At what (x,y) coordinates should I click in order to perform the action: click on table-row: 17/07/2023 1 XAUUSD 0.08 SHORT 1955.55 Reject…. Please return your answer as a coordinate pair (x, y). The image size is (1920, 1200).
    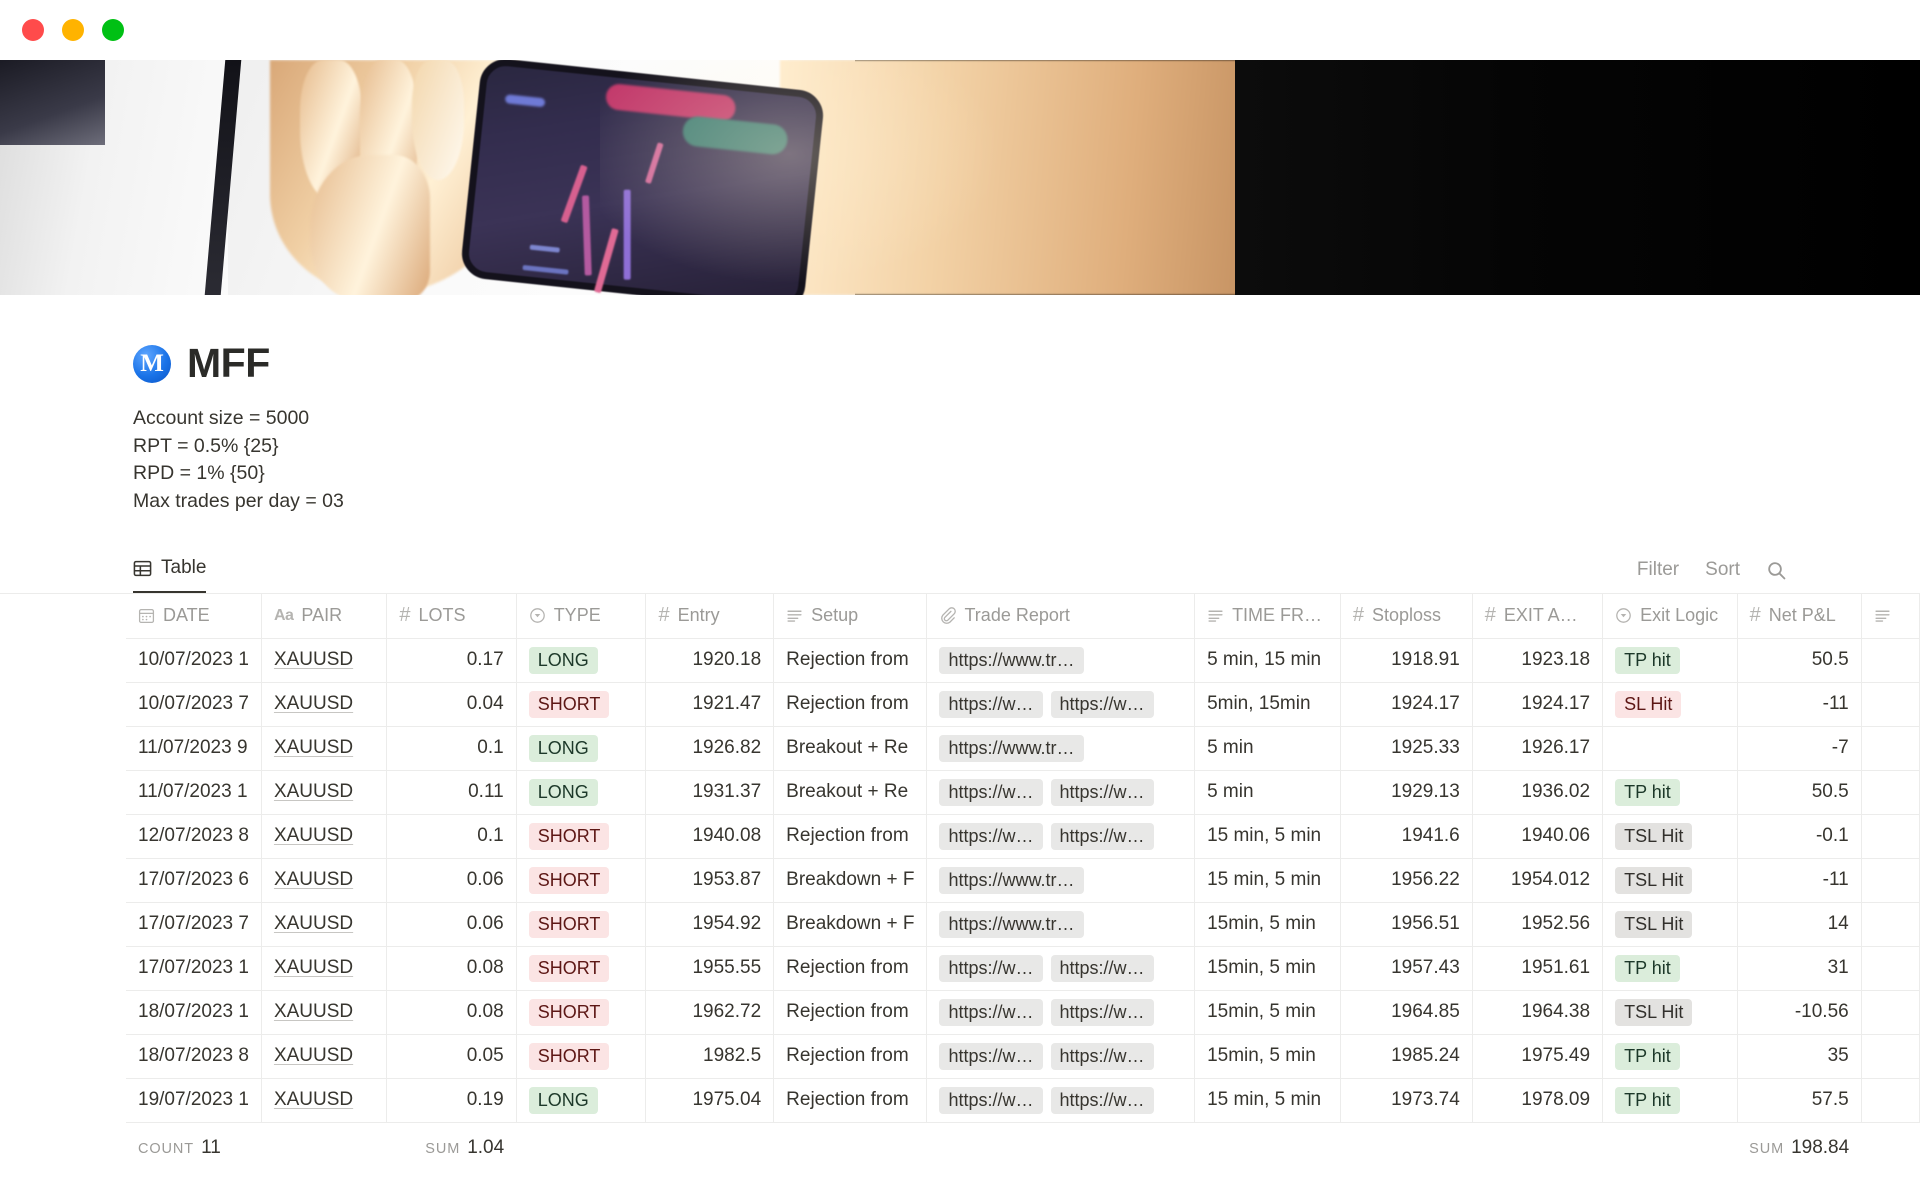
    Looking at the image, I should click on (1023, 968).